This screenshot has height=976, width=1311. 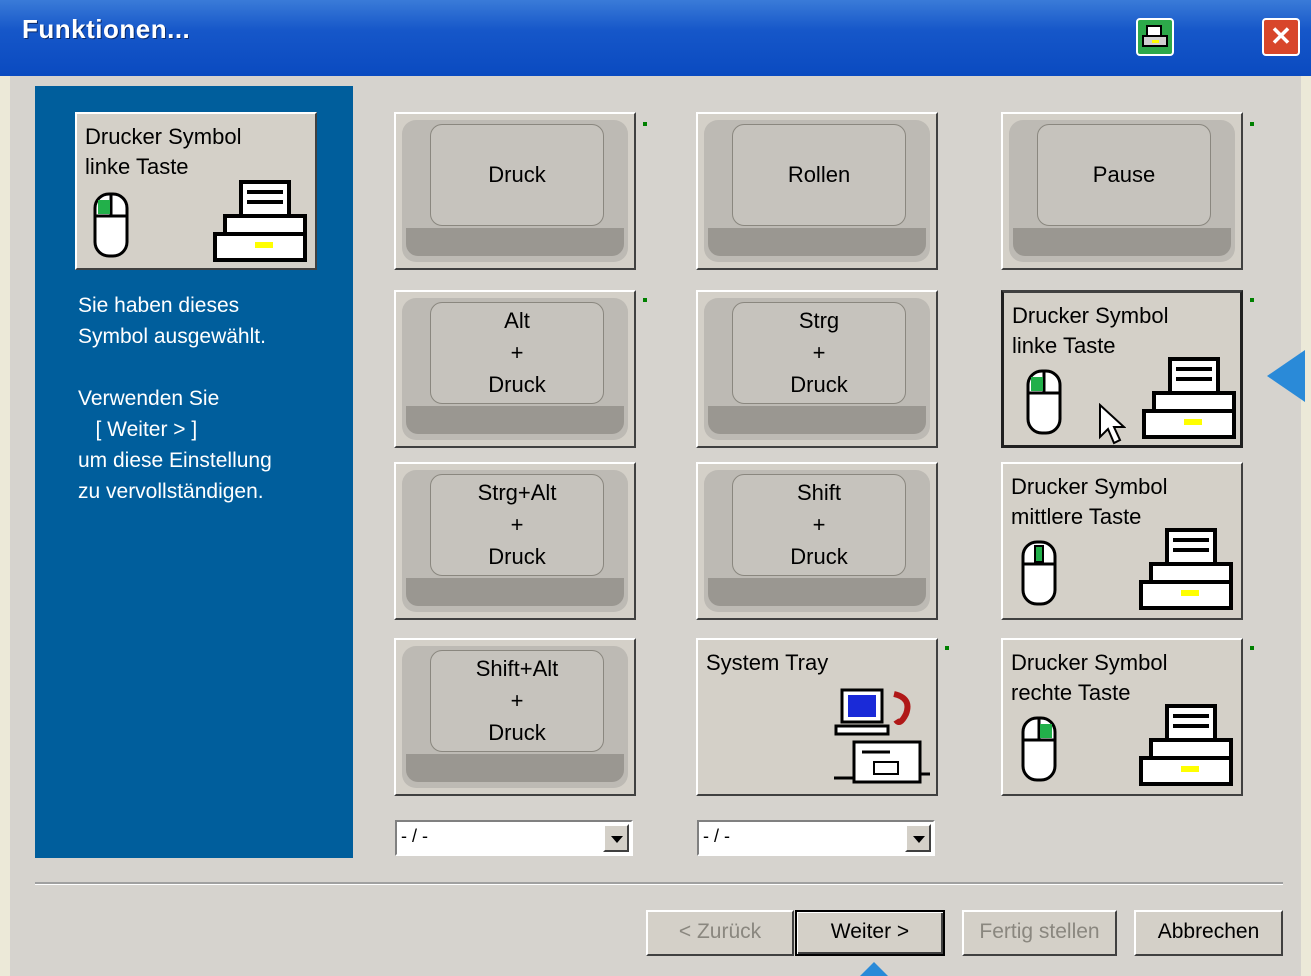 What do you see at coordinates (517, 668) in the screenshot?
I see `key-label: Shift+Alt` at bounding box center [517, 668].